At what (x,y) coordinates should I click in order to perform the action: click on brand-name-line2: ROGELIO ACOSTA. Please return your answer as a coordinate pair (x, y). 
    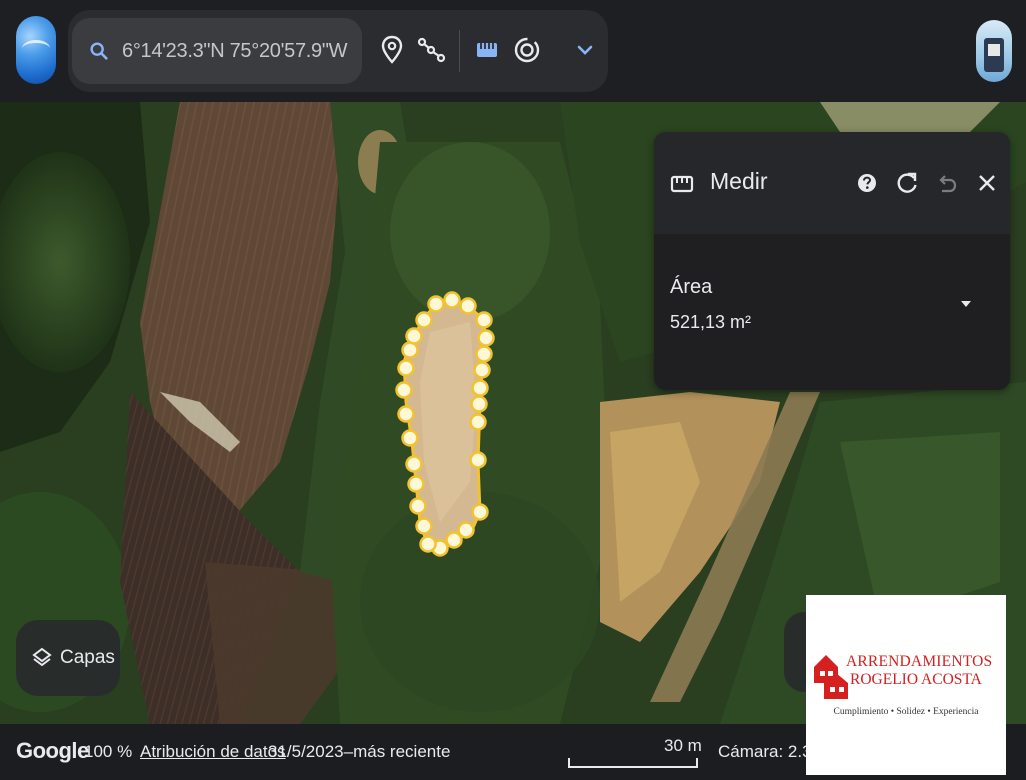
    Looking at the image, I should click on (916, 679).